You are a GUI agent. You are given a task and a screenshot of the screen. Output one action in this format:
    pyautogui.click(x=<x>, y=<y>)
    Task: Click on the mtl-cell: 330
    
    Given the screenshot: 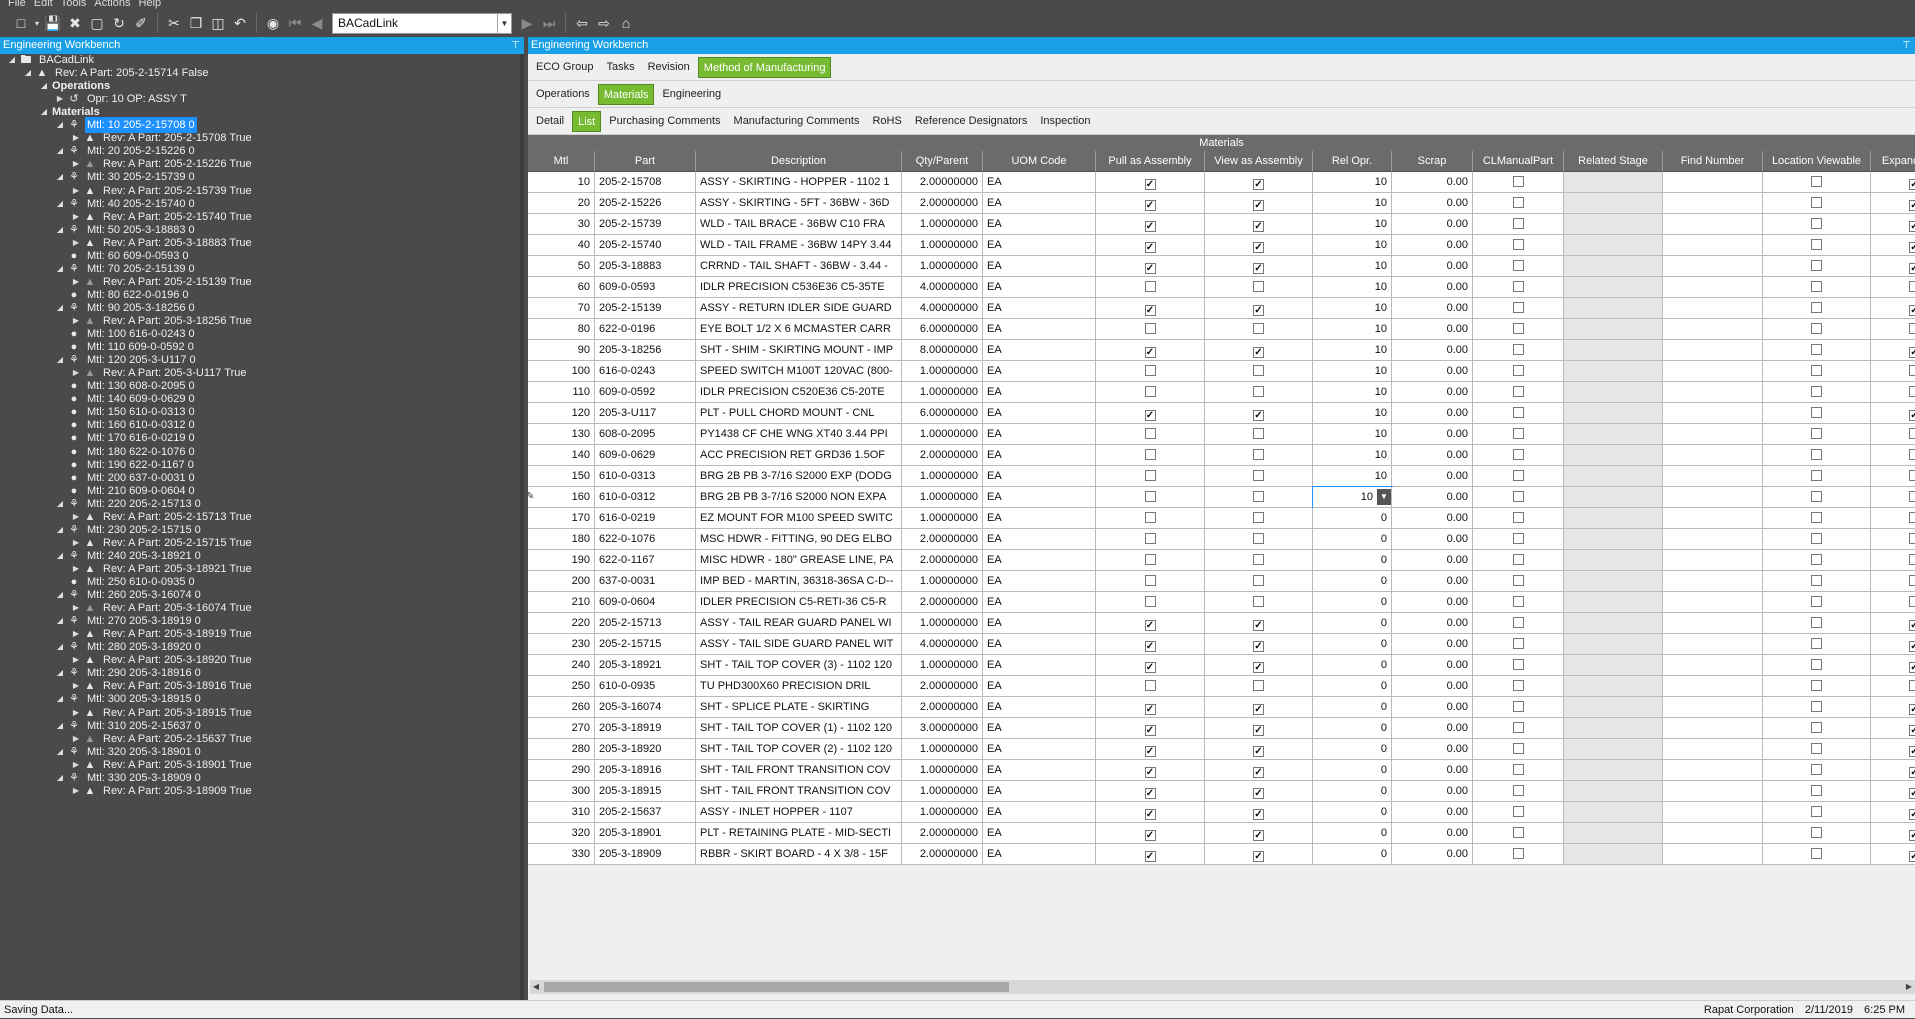 What is the action you would take?
    pyautogui.click(x=561, y=854)
    